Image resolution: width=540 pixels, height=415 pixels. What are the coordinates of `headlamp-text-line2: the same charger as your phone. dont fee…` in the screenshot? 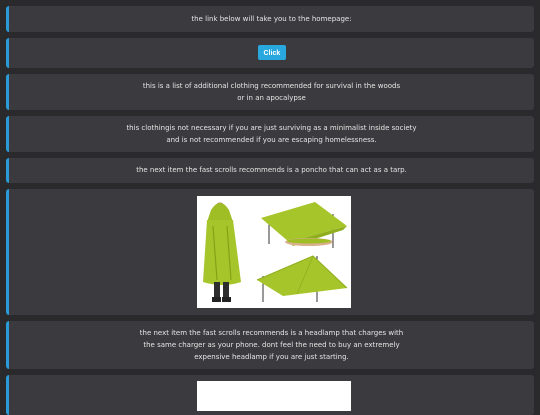 It's located at (271, 345).